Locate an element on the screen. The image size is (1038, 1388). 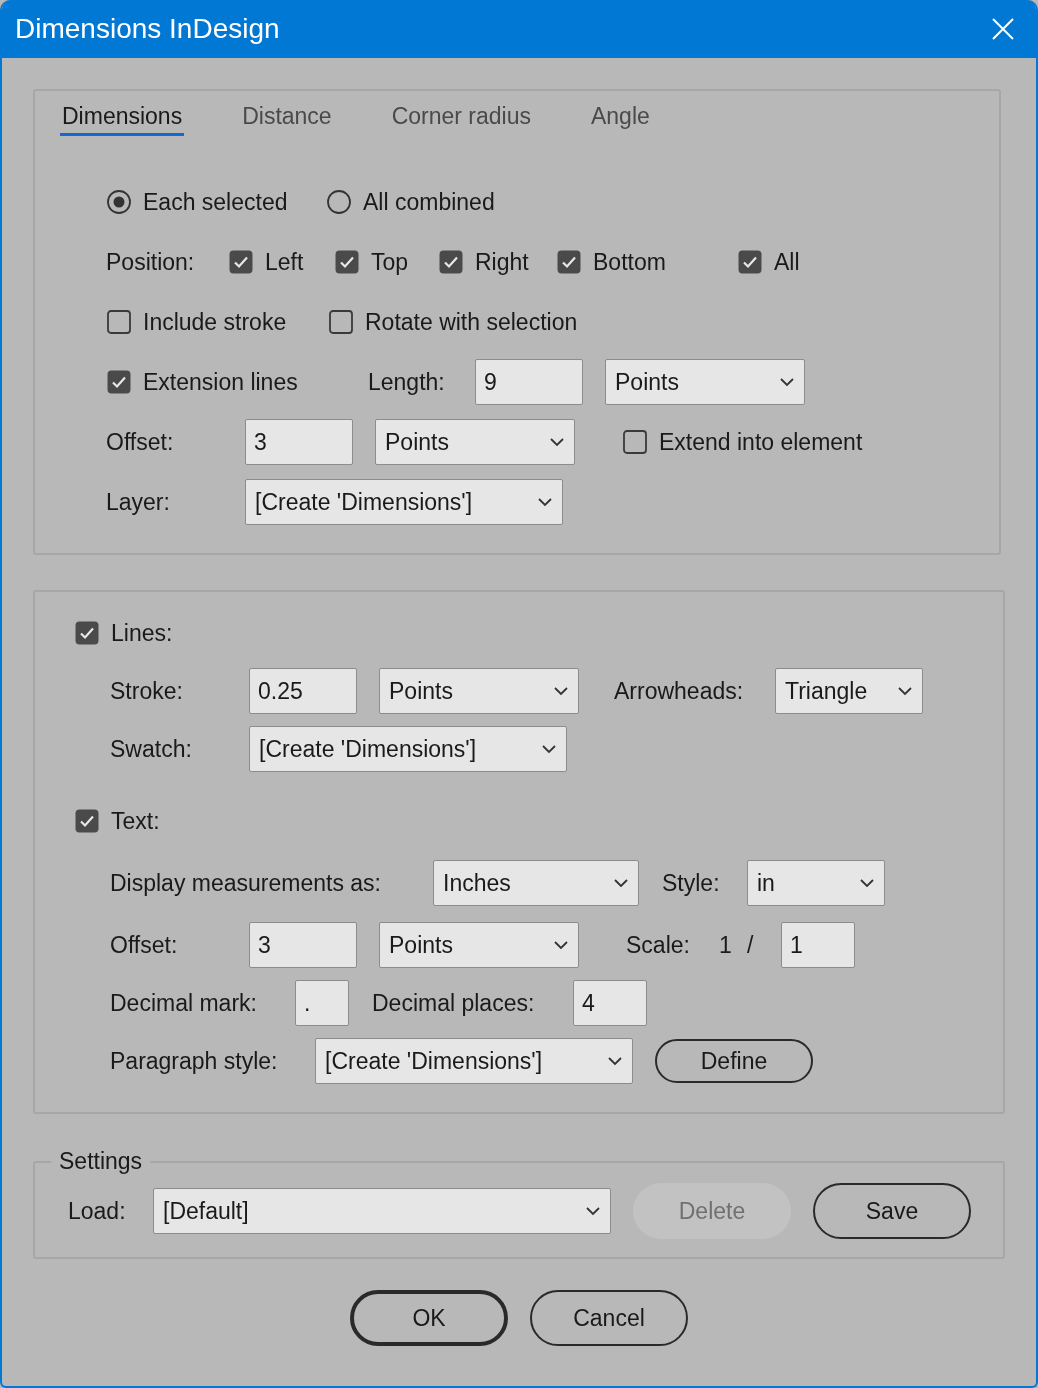
tab: Dimensions is located at coordinates (122, 118).